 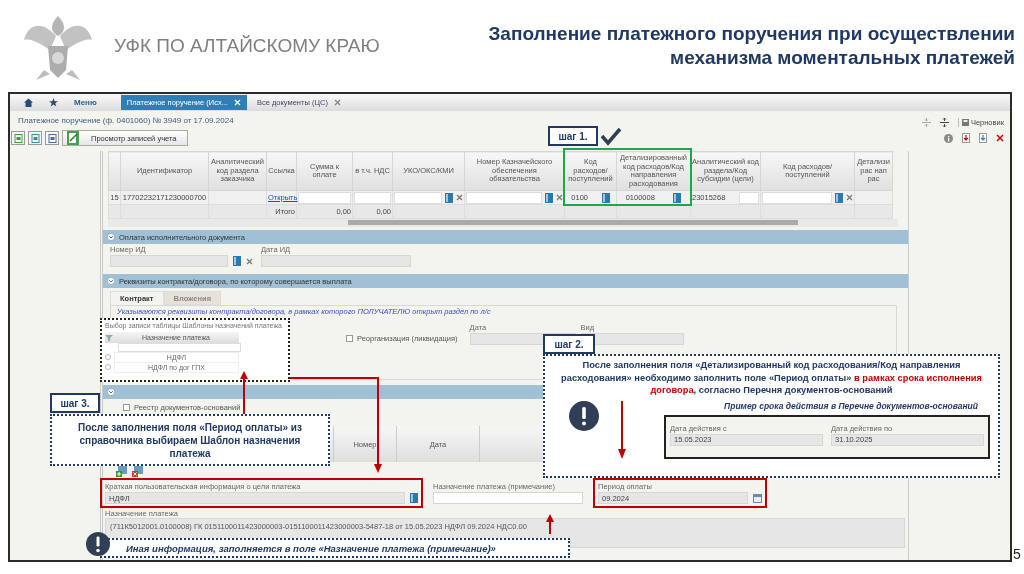 I want to click on add-row-icon, so click(x=121, y=471).